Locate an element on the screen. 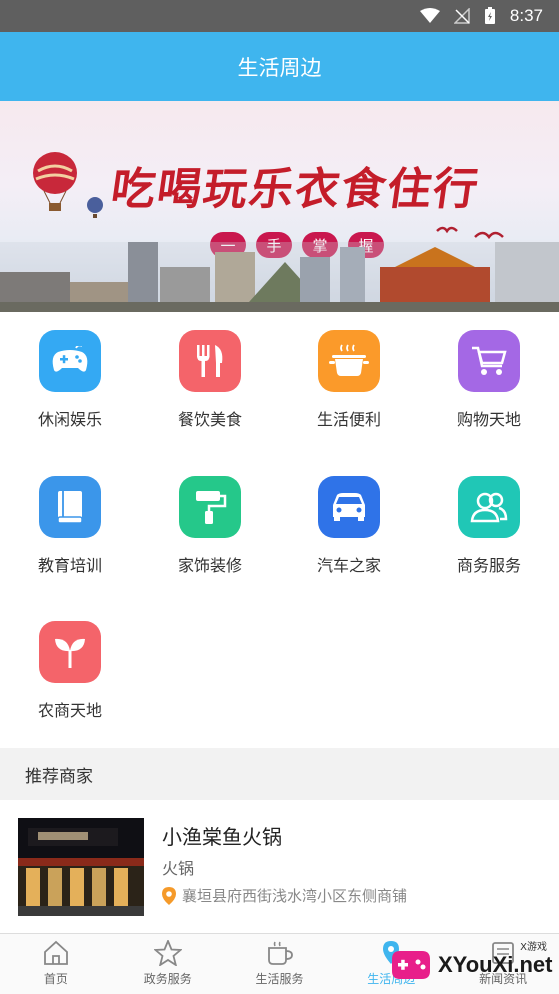  watermark: XYouXi.net X游戏 is located at coordinates (473, 965).